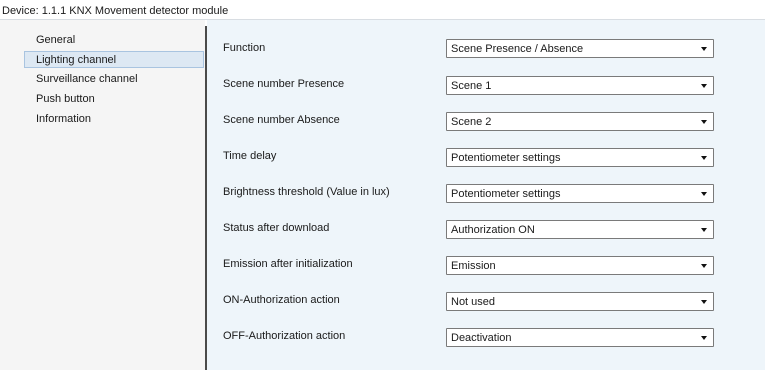  What do you see at coordinates (580, 121) in the screenshot?
I see `scene-number-absence-select: Scene 2` at bounding box center [580, 121].